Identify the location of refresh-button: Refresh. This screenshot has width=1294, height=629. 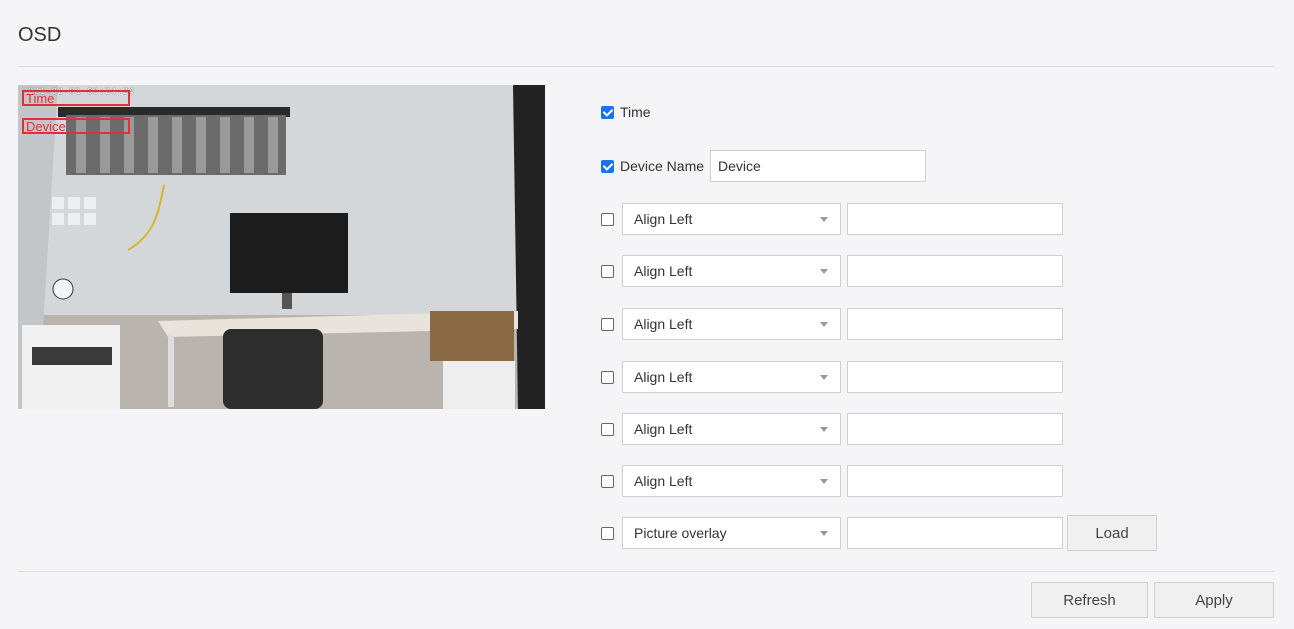
(1089, 600).